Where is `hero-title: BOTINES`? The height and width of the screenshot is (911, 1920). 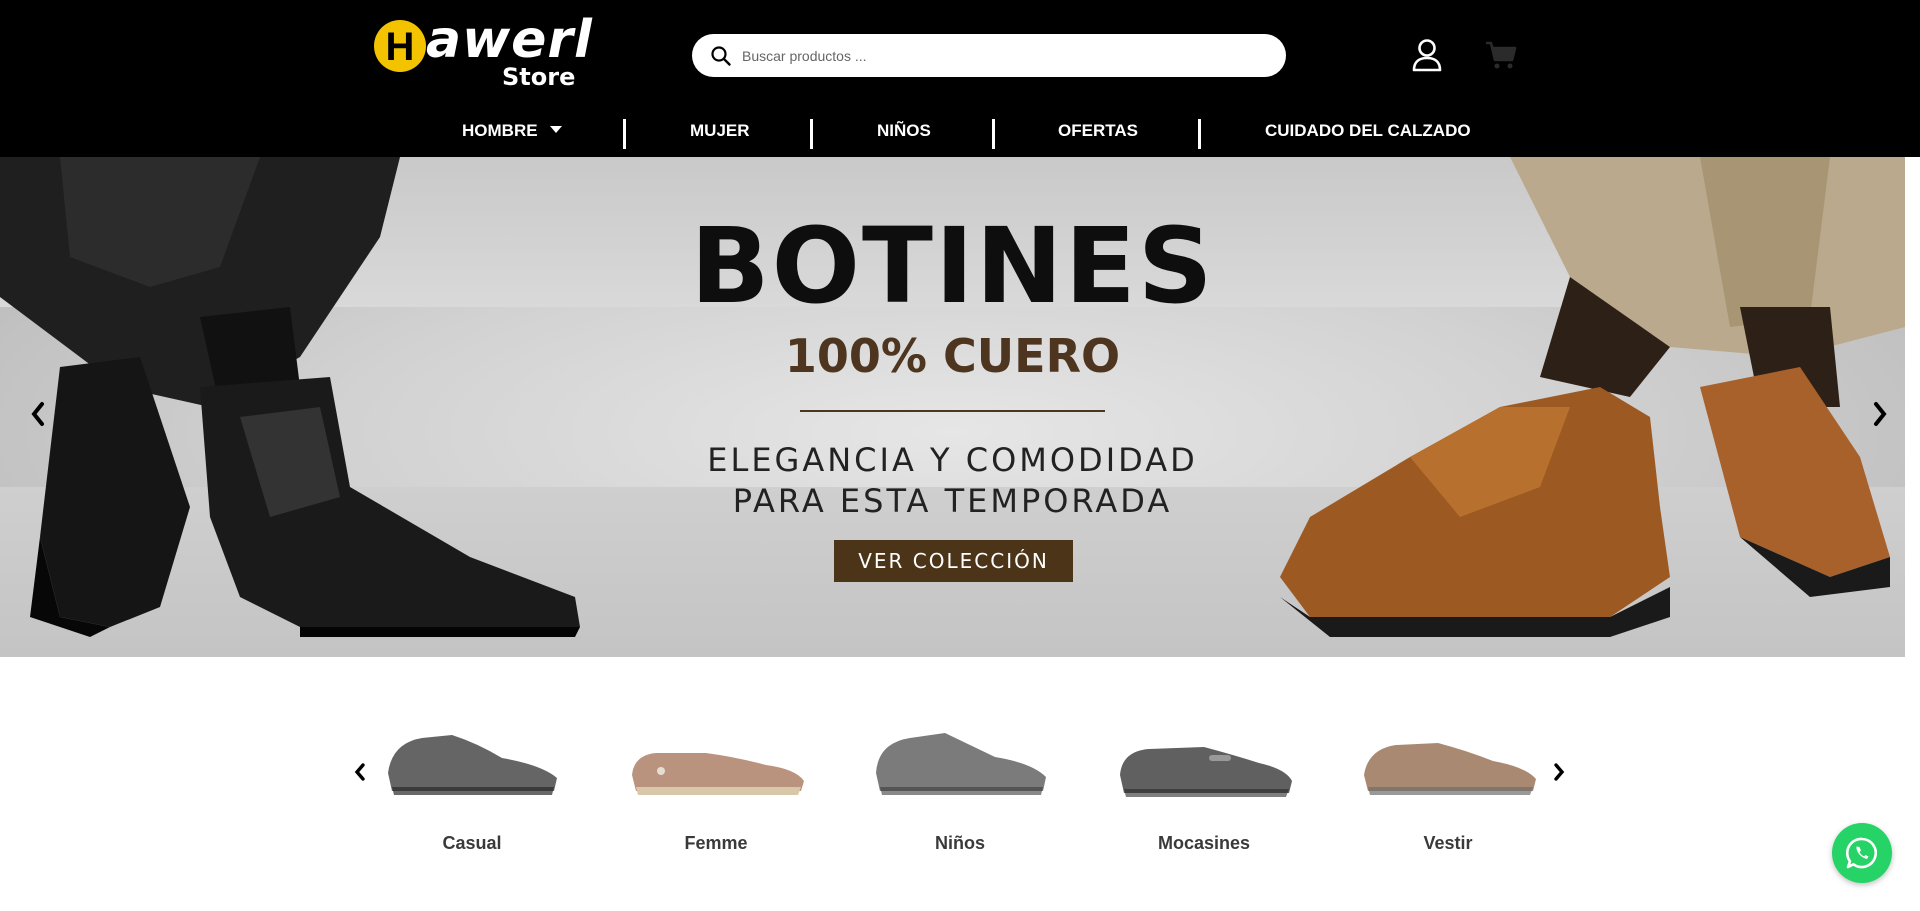 hero-title: BOTINES is located at coordinates (952, 266).